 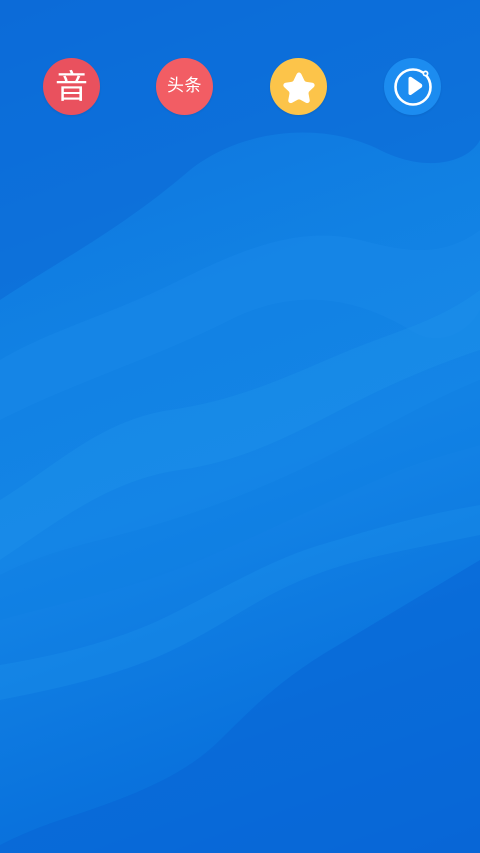 I want to click on favorites-app-icon, so click(x=298, y=86).